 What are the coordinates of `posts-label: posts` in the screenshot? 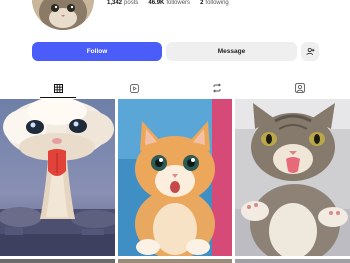 It's located at (131, 3).